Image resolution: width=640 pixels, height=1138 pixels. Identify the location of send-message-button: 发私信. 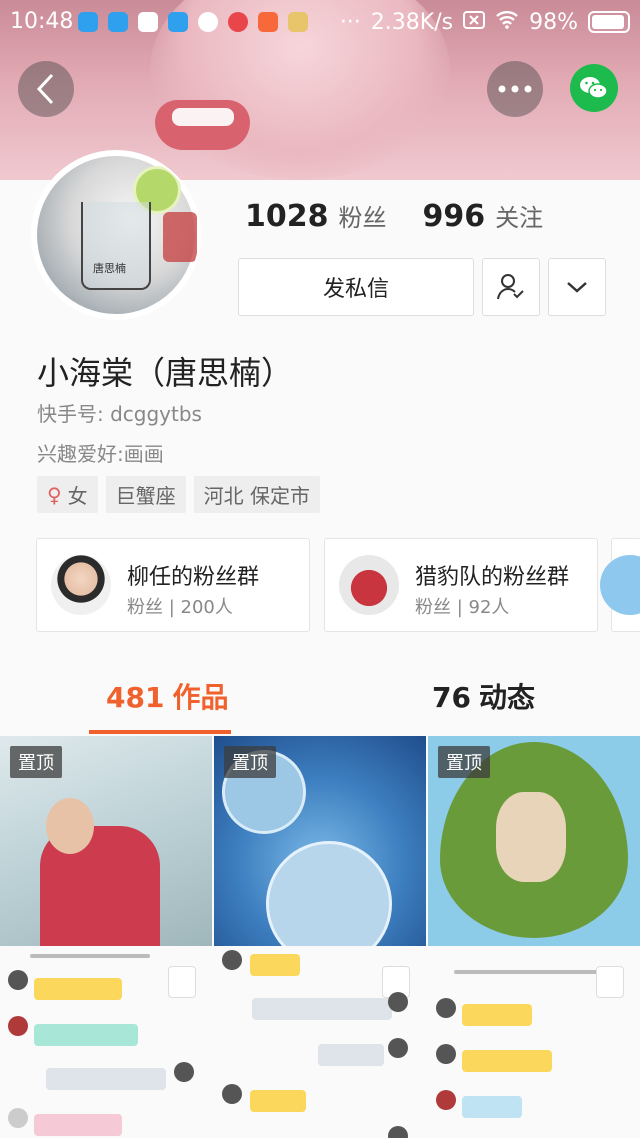
(356, 287).